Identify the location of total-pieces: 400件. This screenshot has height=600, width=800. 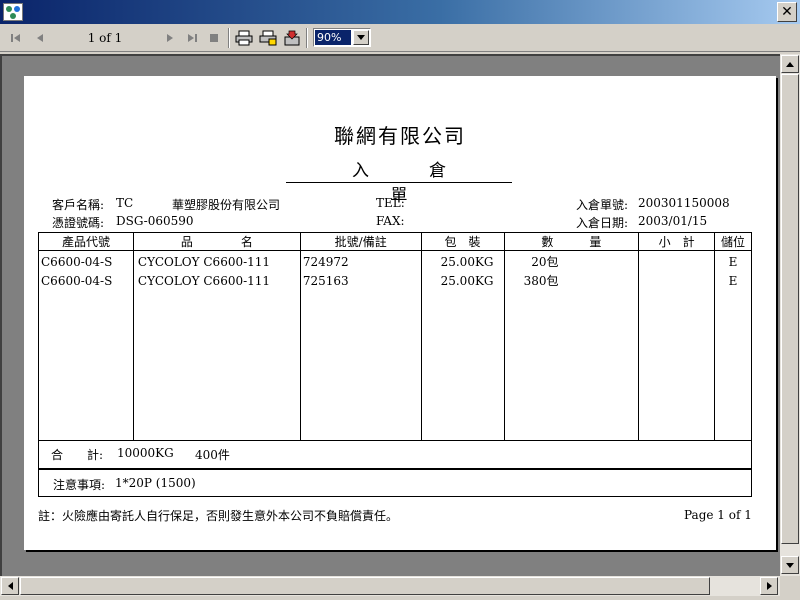
(212, 455).